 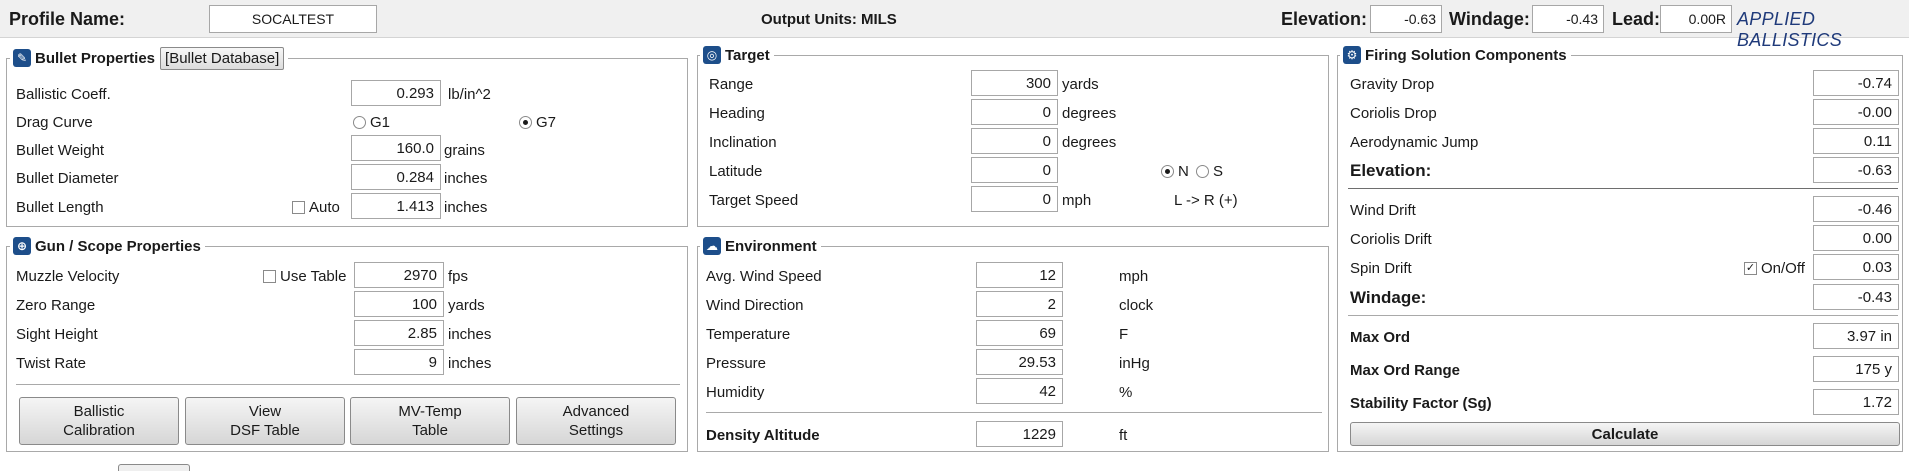 What do you see at coordinates (1019, 391) in the screenshot?
I see `humidity-input: 42` at bounding box center [1019, 391].